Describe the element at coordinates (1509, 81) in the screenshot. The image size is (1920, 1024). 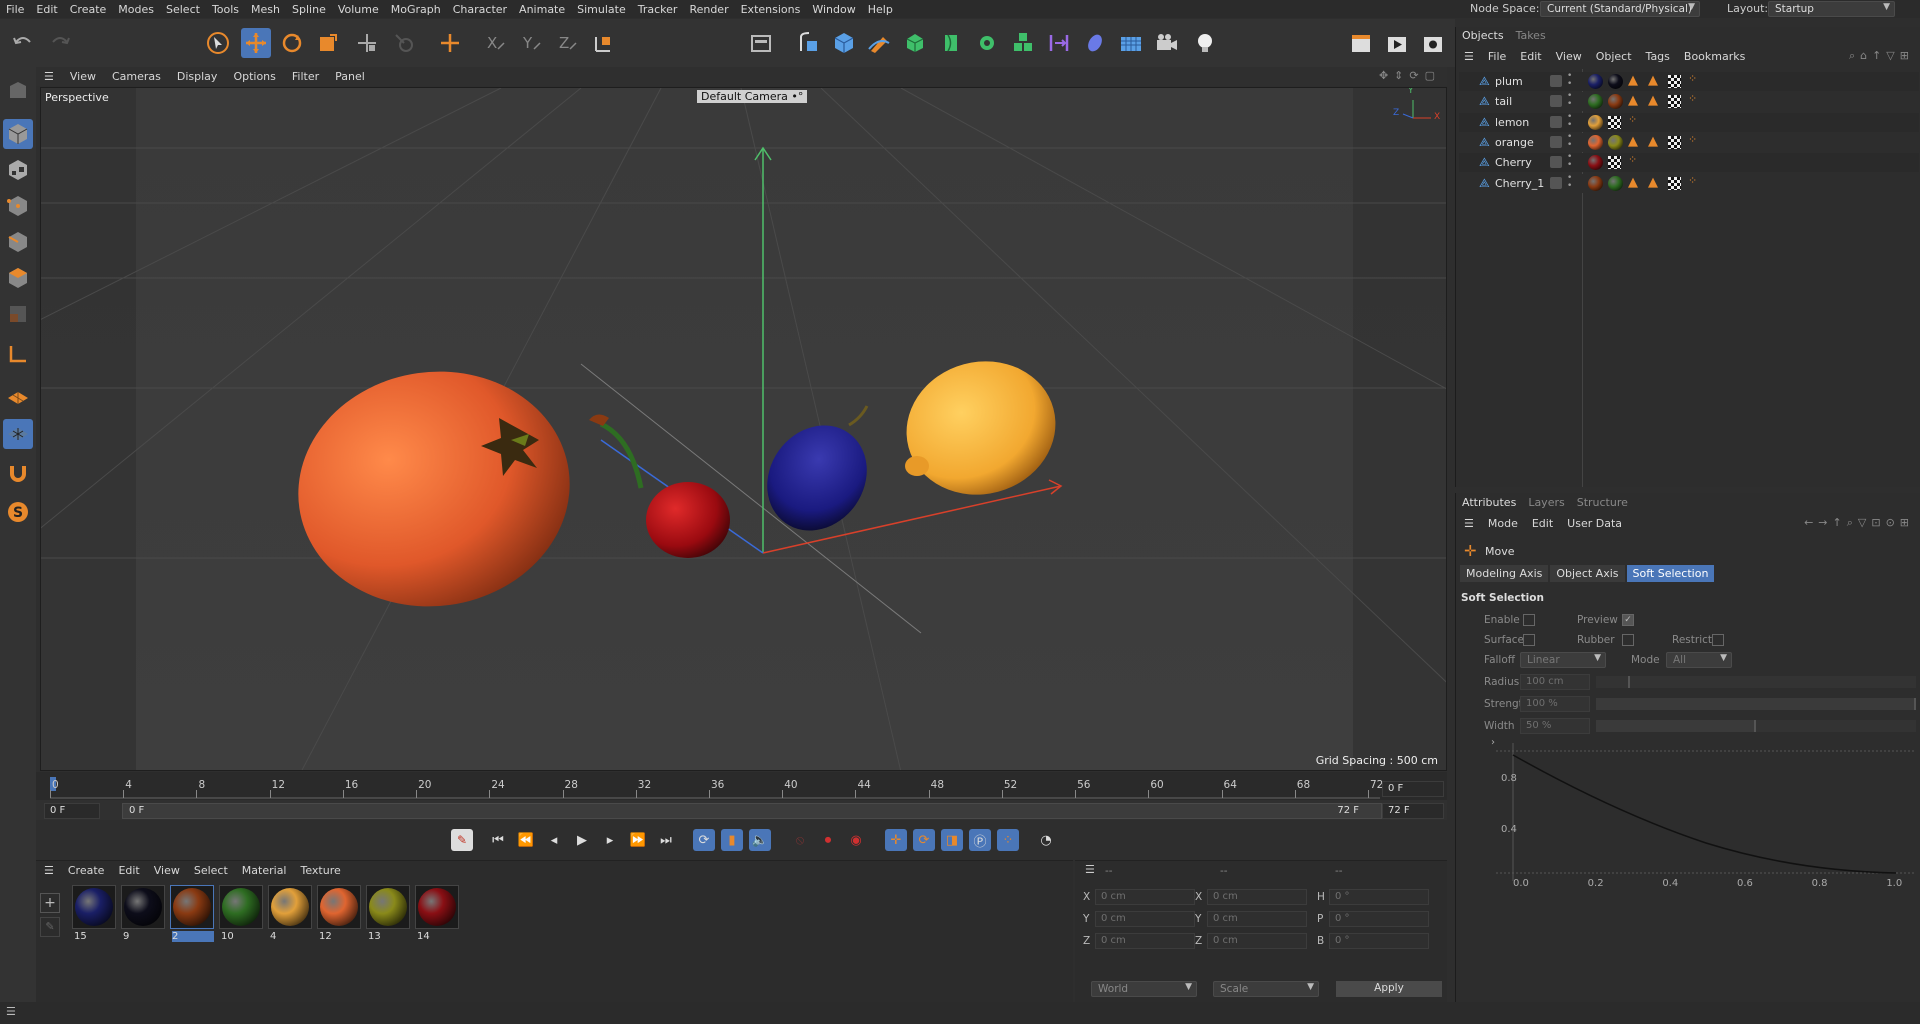
I see `object-name: plum` at that location.